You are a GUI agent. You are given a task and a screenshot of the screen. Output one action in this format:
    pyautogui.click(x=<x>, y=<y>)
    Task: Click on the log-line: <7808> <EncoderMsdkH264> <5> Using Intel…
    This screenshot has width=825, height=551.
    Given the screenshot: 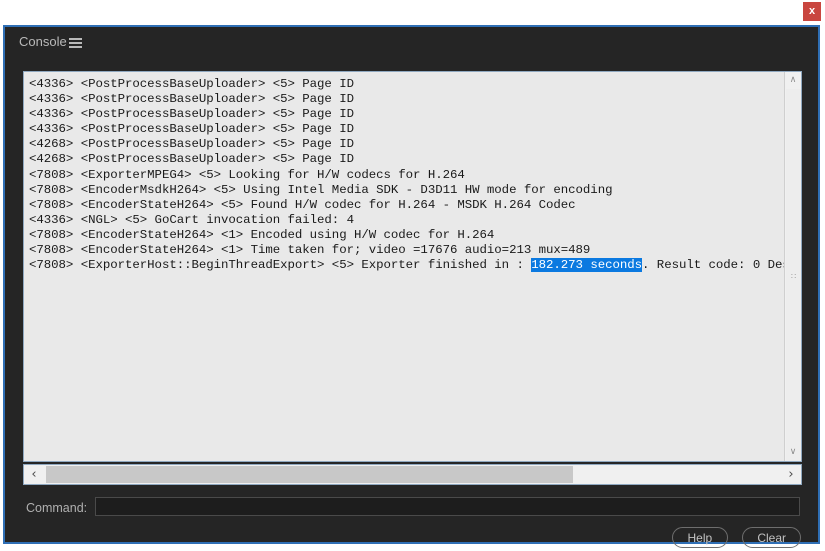 What is the action you would take?
    pyautogui.click(x=321, y=189)
    